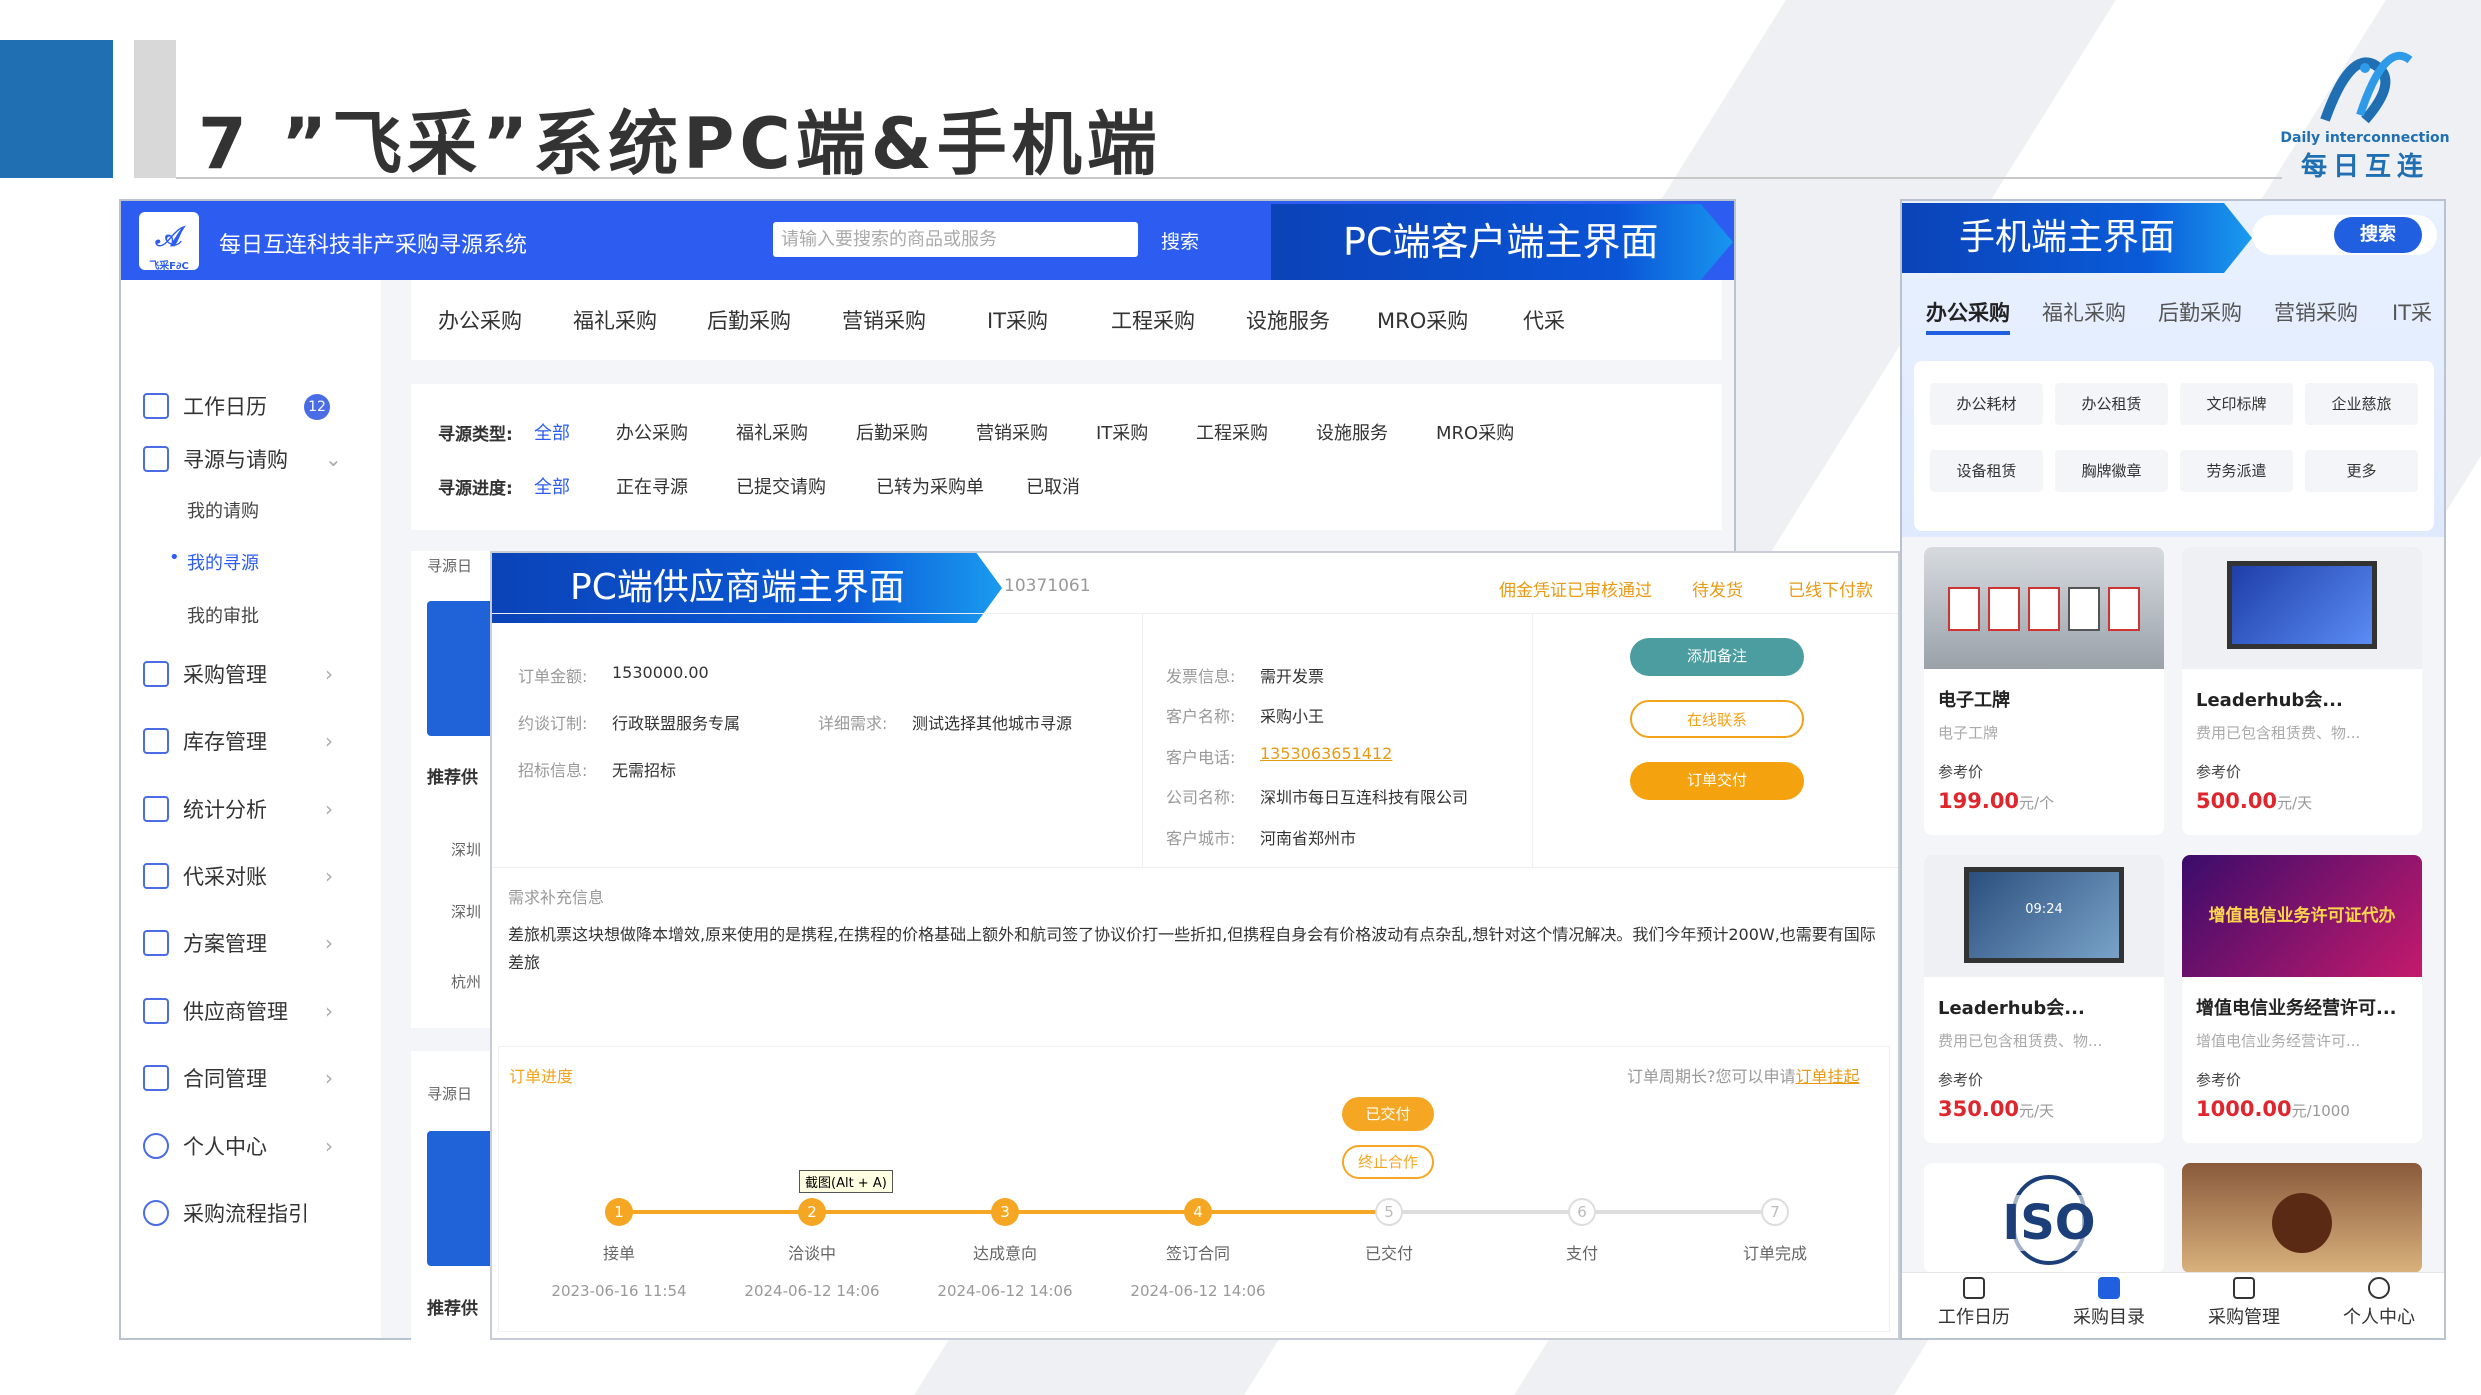 Image resolution: width=2481 pixels, height=1395 pixels. I want to click on mobile-tab-gifts: 福礼采购, so click(2084, 312).